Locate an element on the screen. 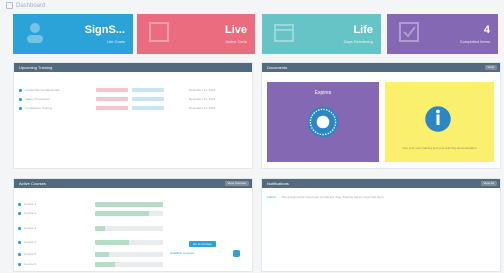 Image resolution: width=504 pixels, height=273 pixels. list-item: Course 1 is located at coordinates (27, 204).